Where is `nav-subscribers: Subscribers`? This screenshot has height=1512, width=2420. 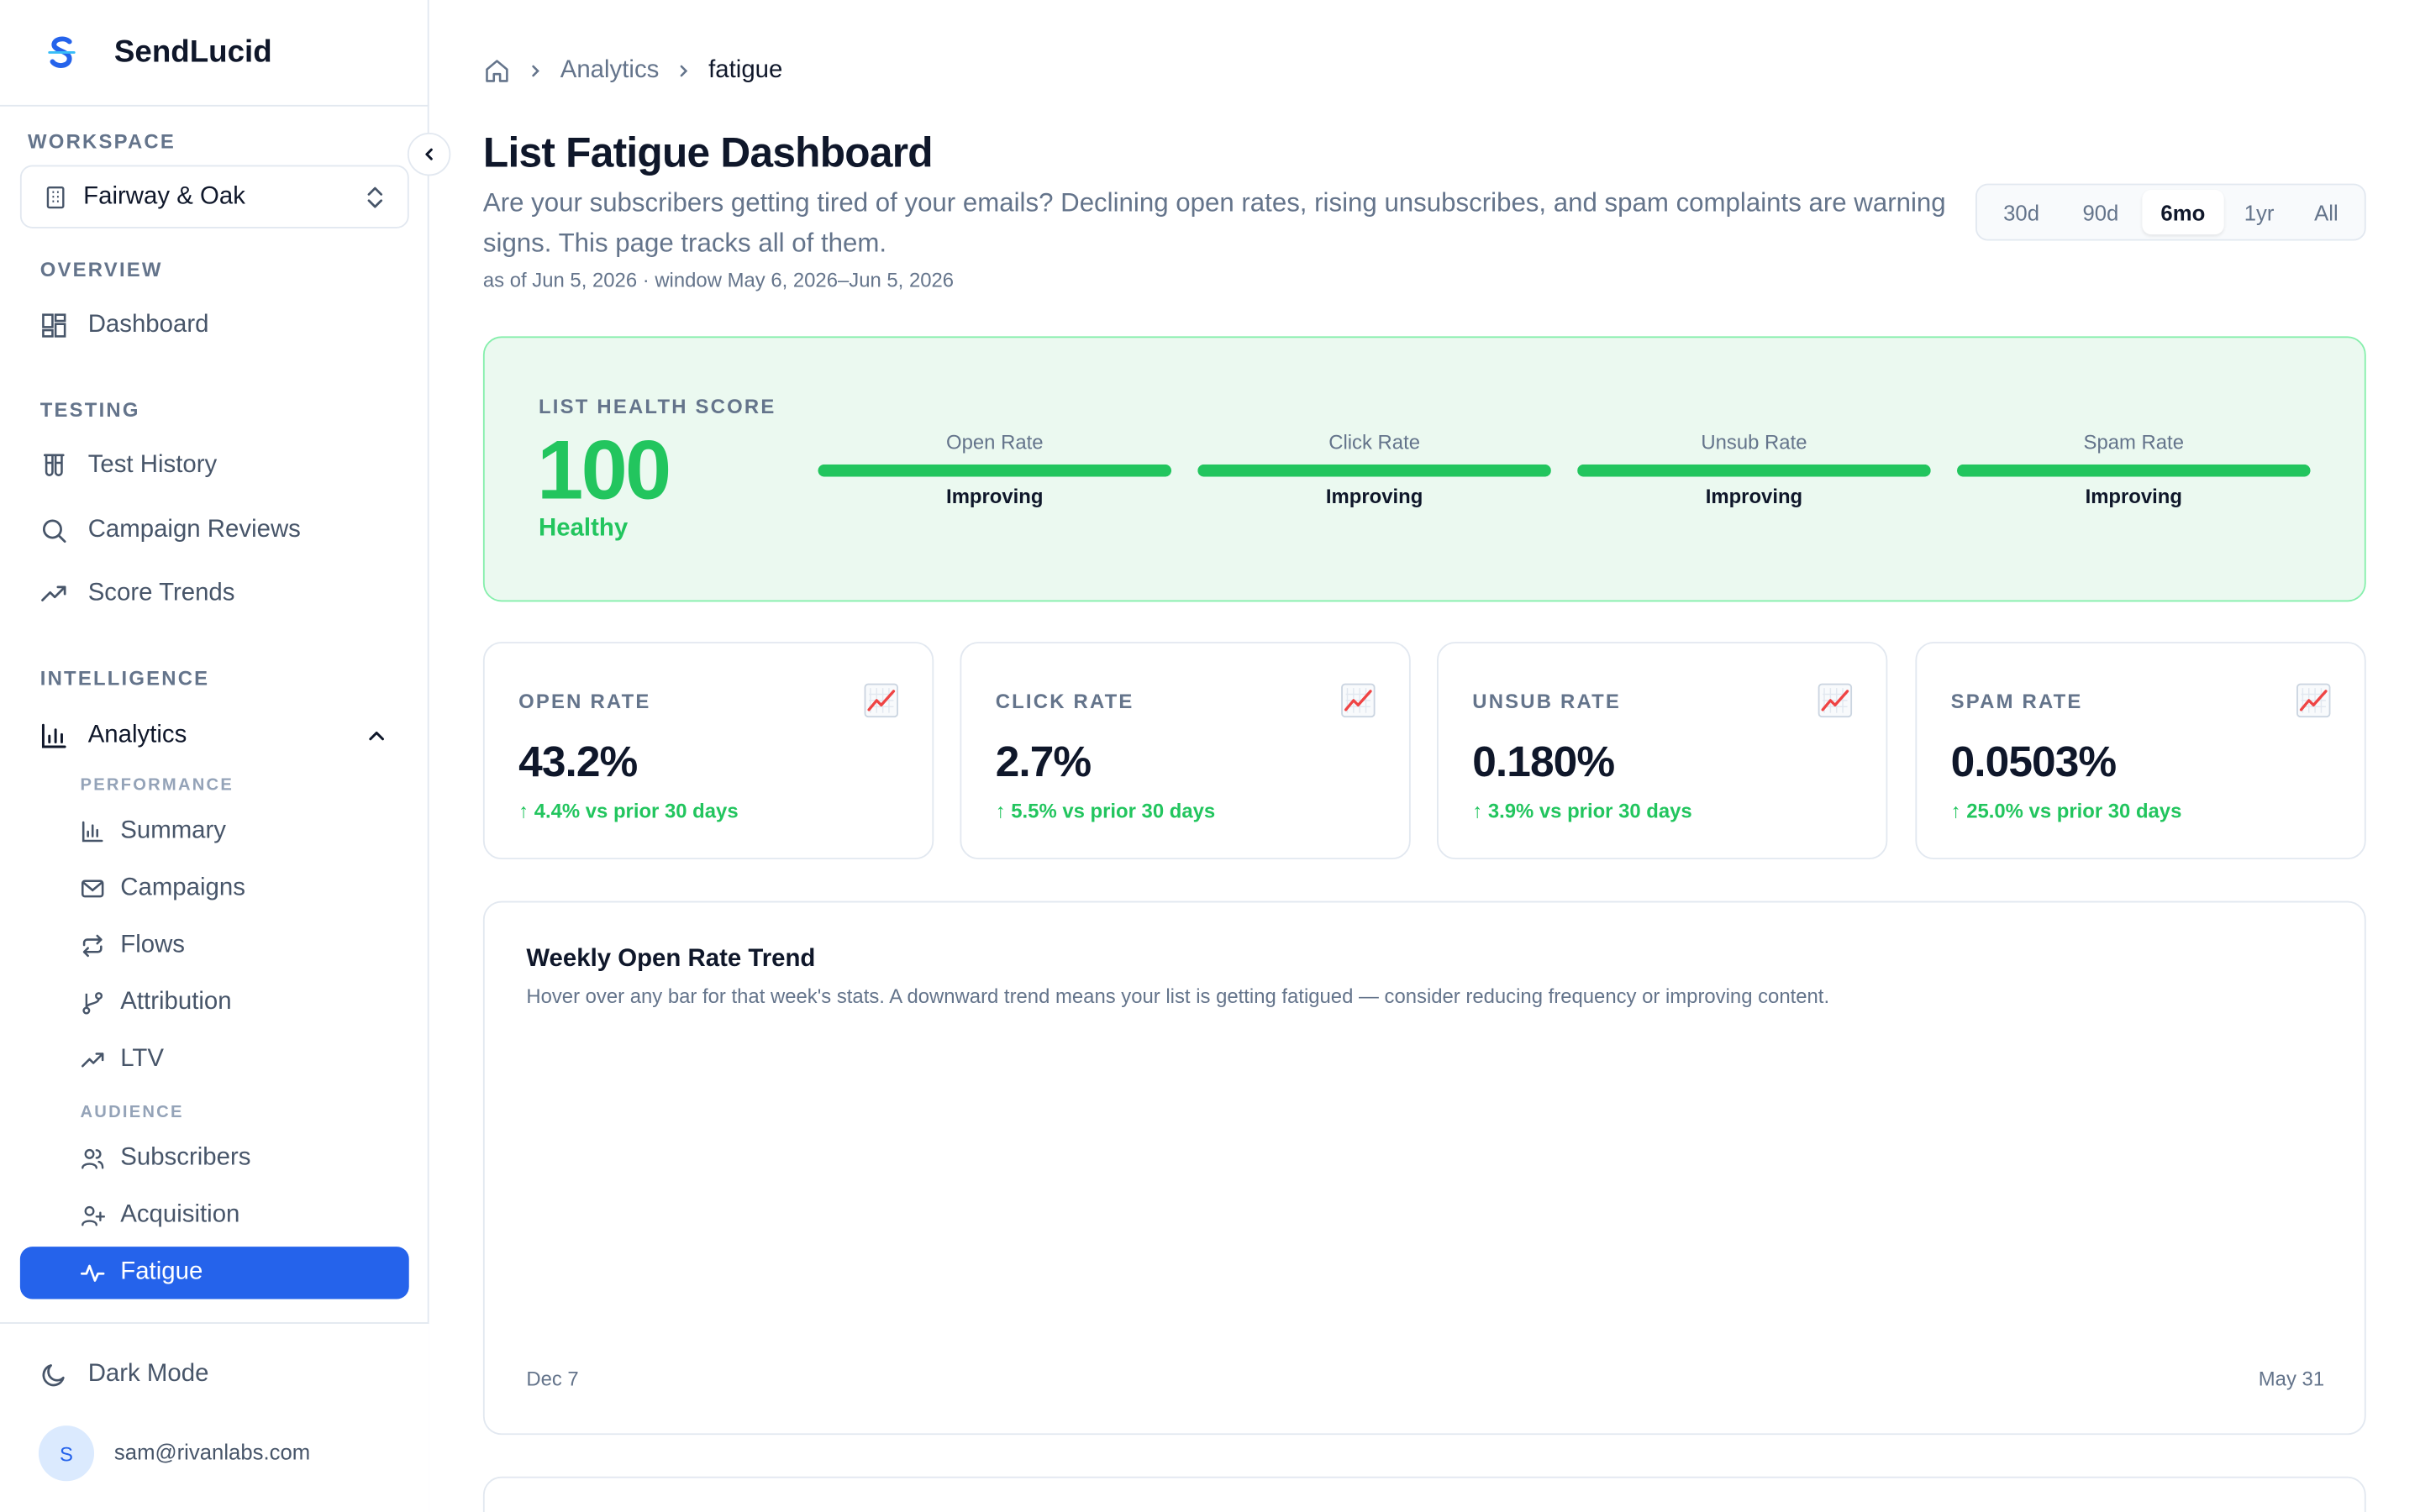
nav-subscribers: Subscribers is located at coordinates (214, 1158).